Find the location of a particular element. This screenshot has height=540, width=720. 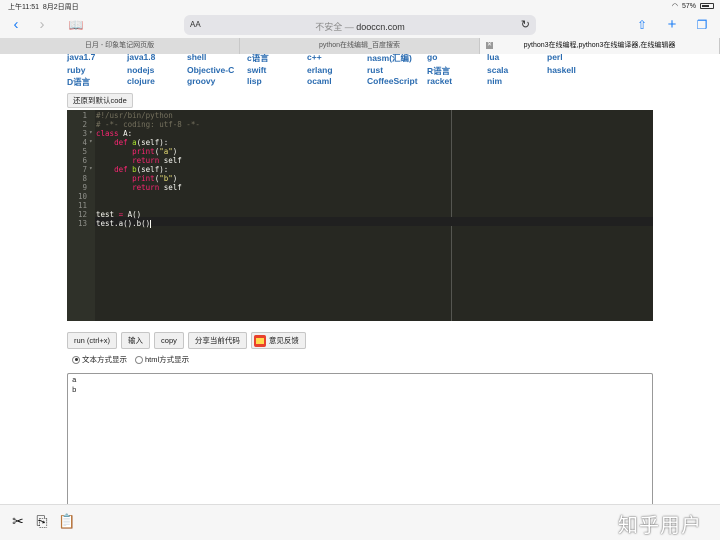

code-line: #!/usr/bin/python is located at coordinates (134, 115).